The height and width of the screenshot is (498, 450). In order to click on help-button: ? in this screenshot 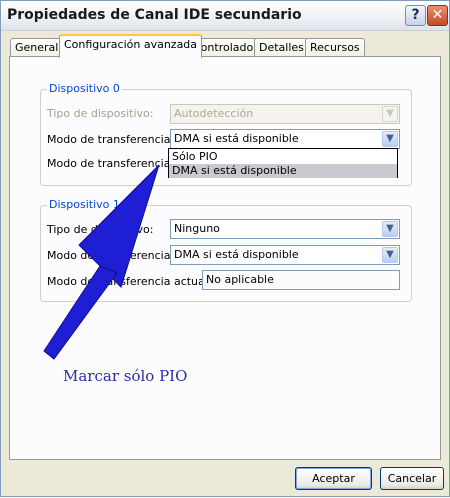, I will do `click(415, 15)`.